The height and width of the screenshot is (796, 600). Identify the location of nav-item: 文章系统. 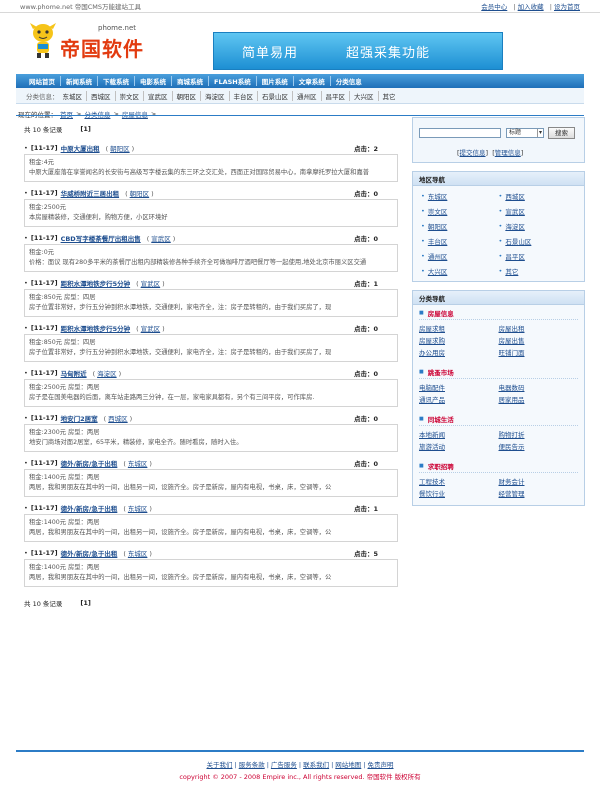
(312, 81).